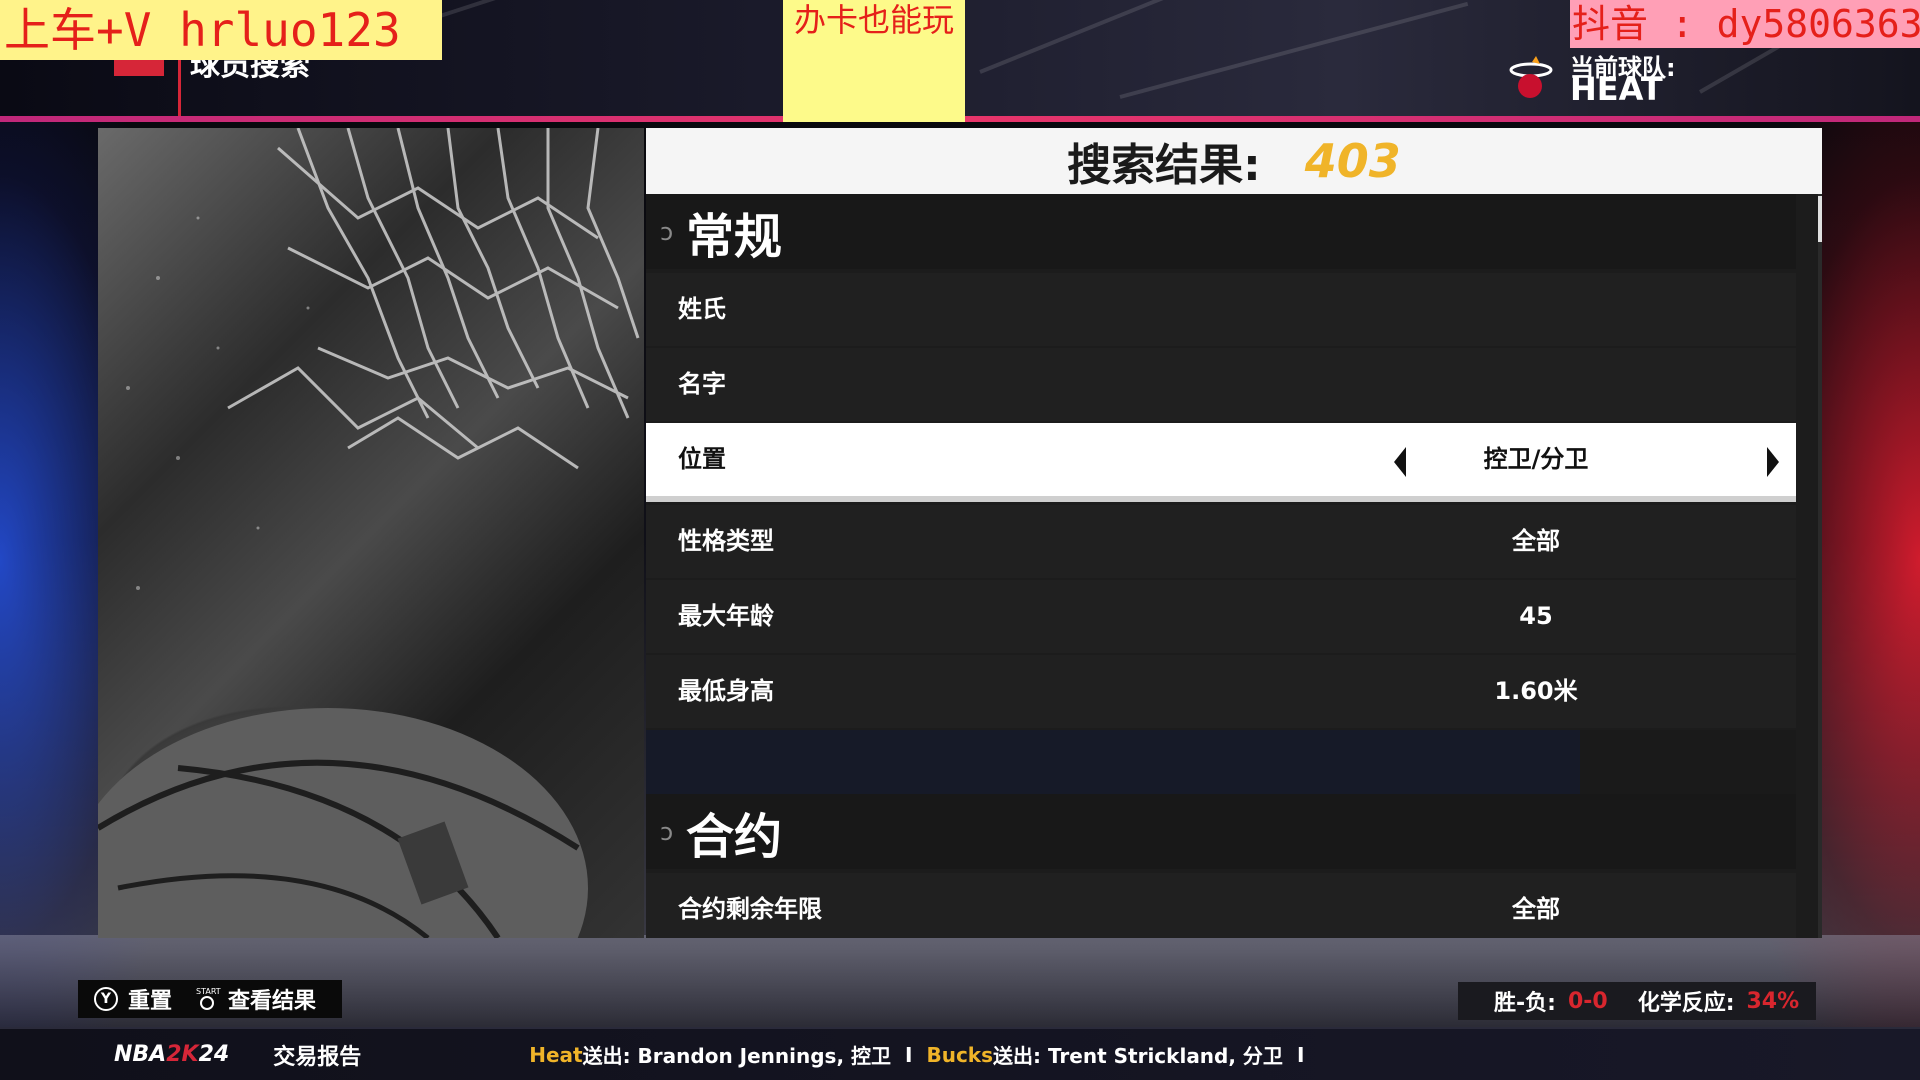 Image resolution: width=1920 pixels, height=1080 pixels. Describe the element at coordinates (702, 459) in the screenshot. I see `row-label: 位置` at that location.